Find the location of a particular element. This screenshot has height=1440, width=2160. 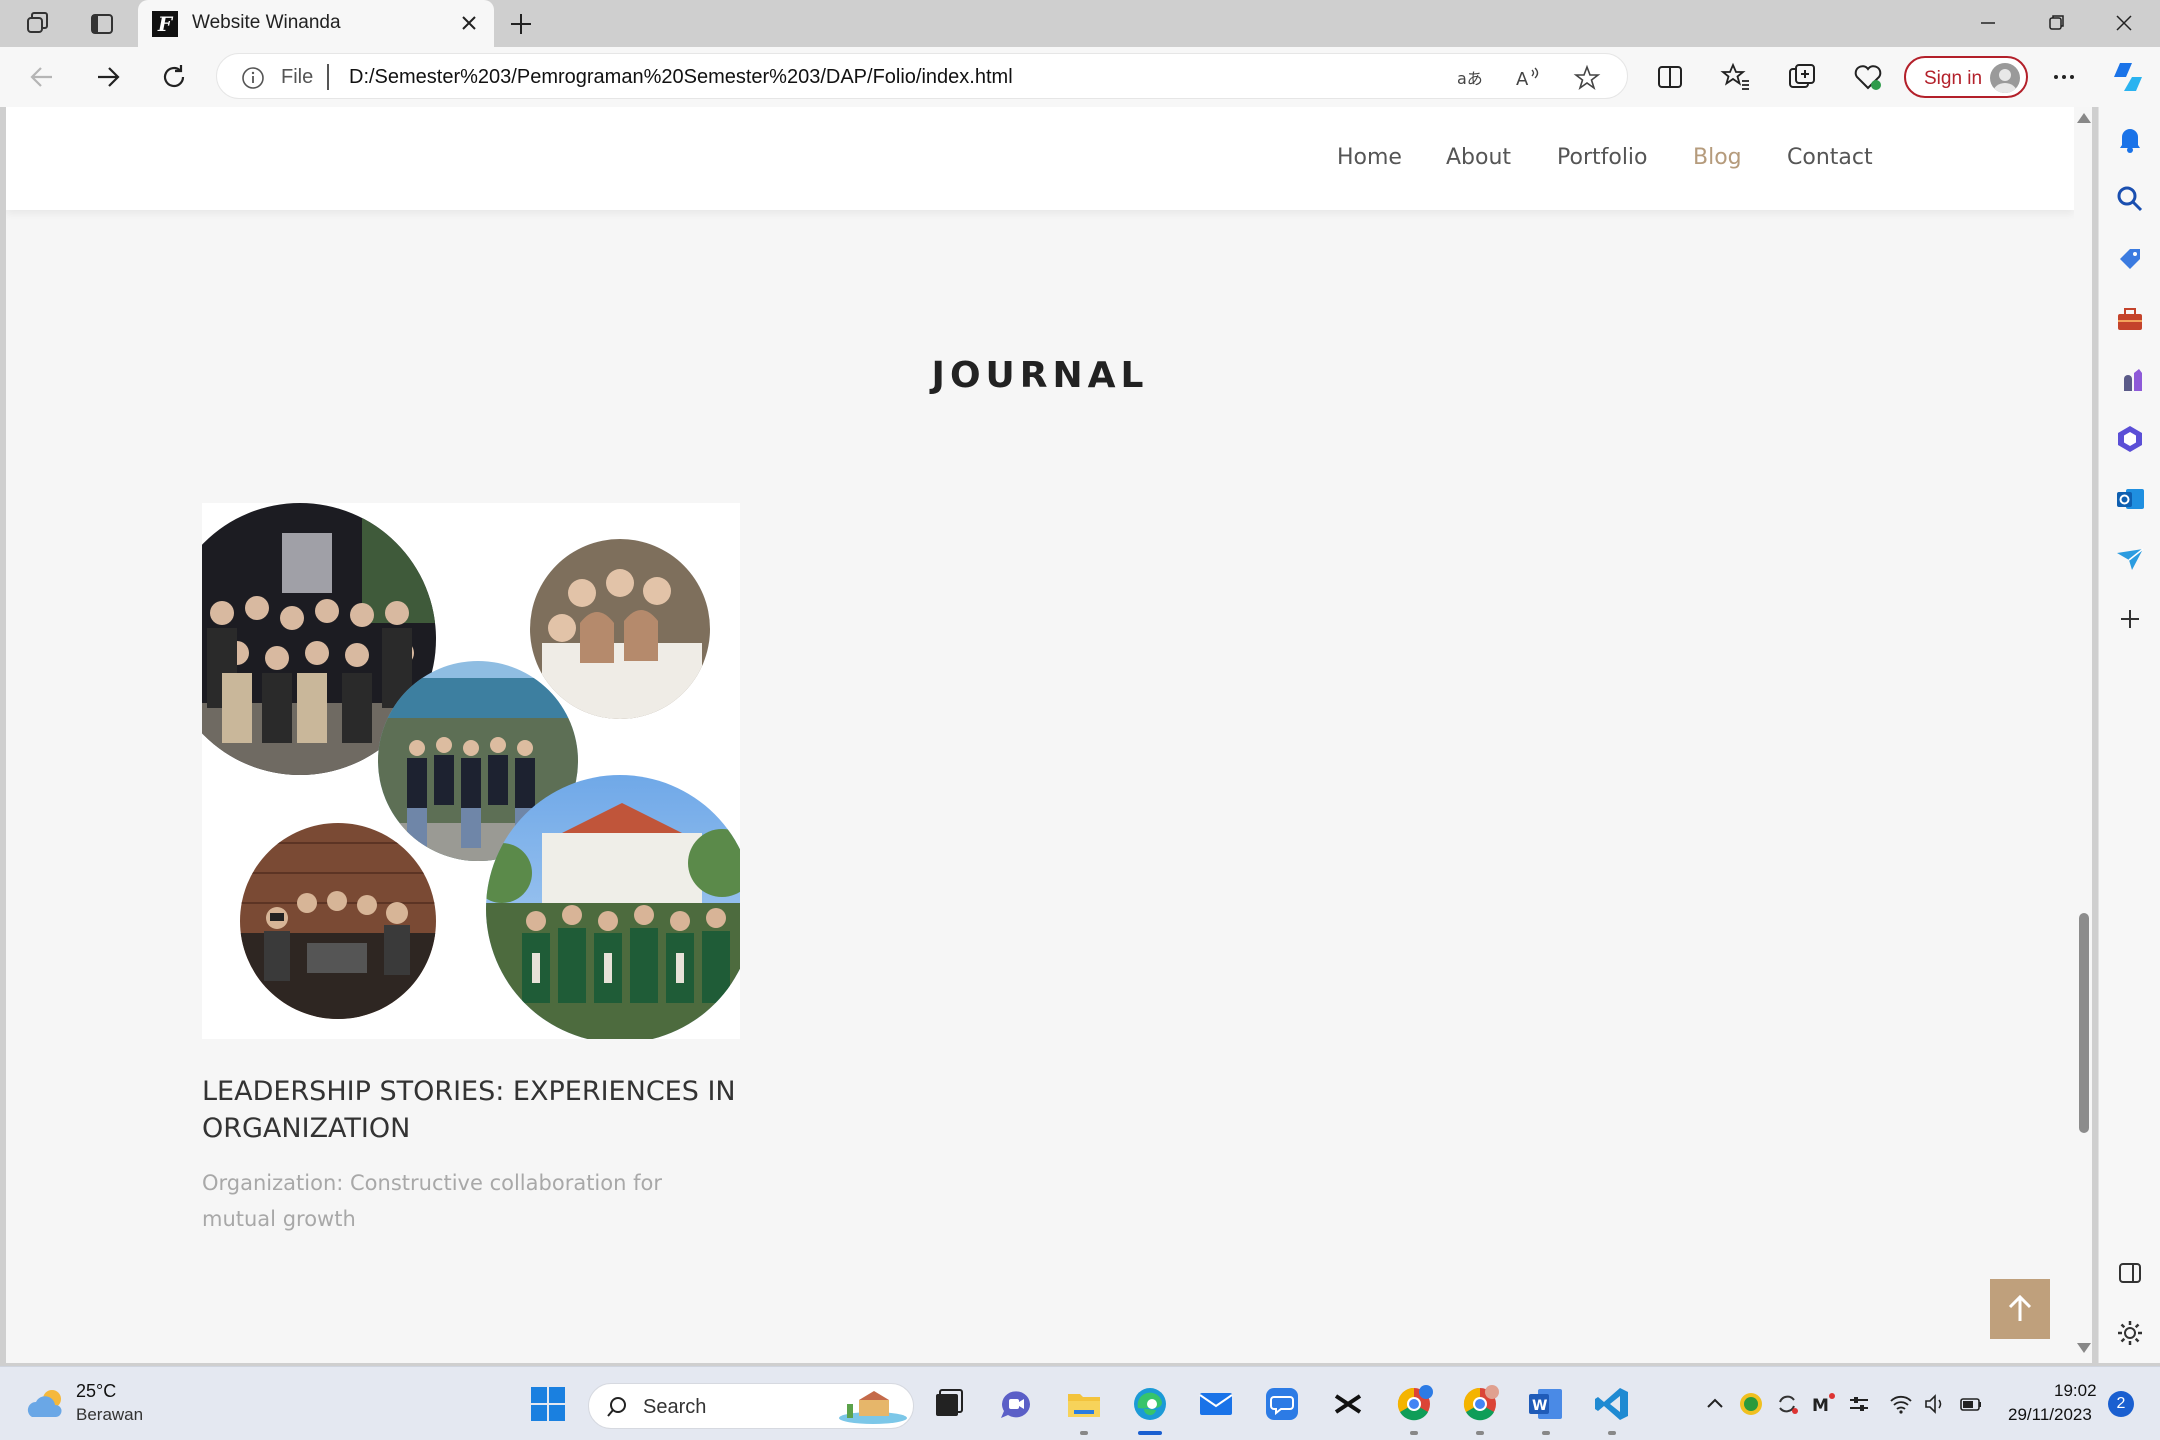

drop-send-icon is located at coordinates (2130, 559).